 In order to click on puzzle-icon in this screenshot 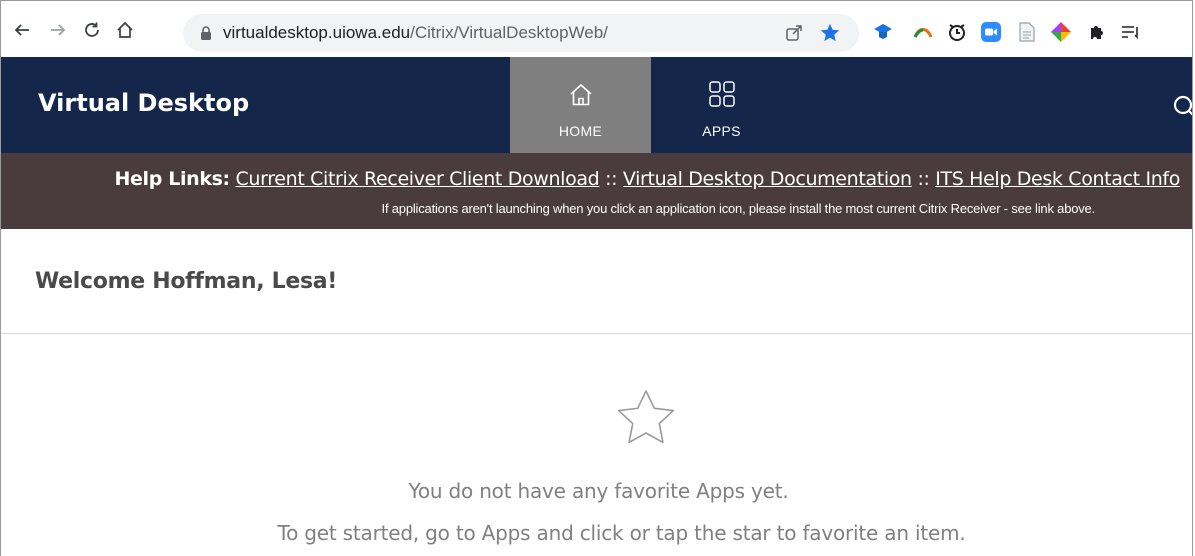, I will do `click(1097, 32)`.